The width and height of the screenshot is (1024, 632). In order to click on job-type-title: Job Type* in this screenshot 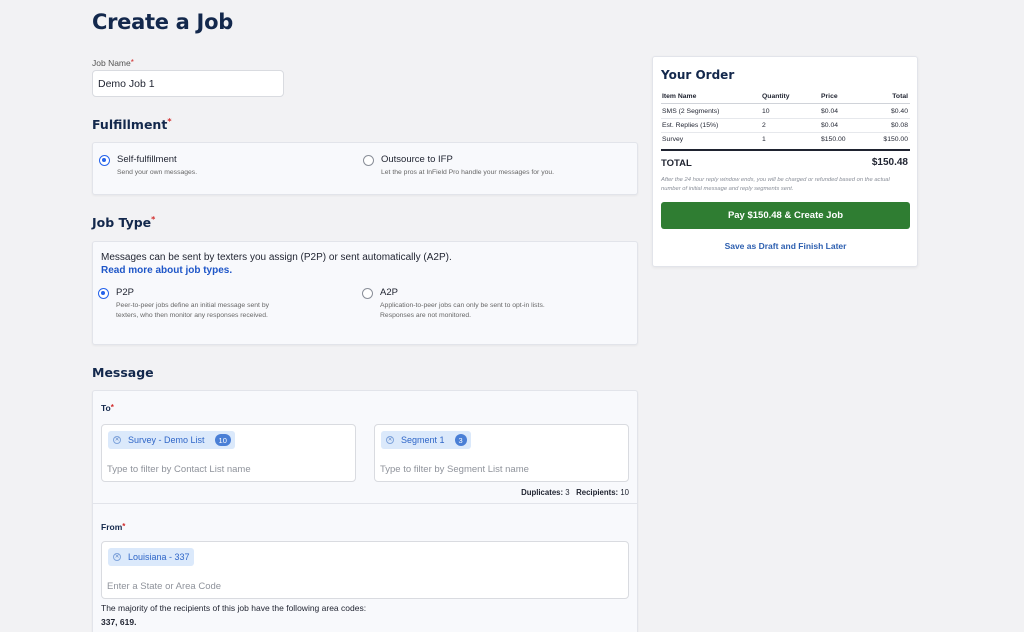, I will do `click(124, 222)`.